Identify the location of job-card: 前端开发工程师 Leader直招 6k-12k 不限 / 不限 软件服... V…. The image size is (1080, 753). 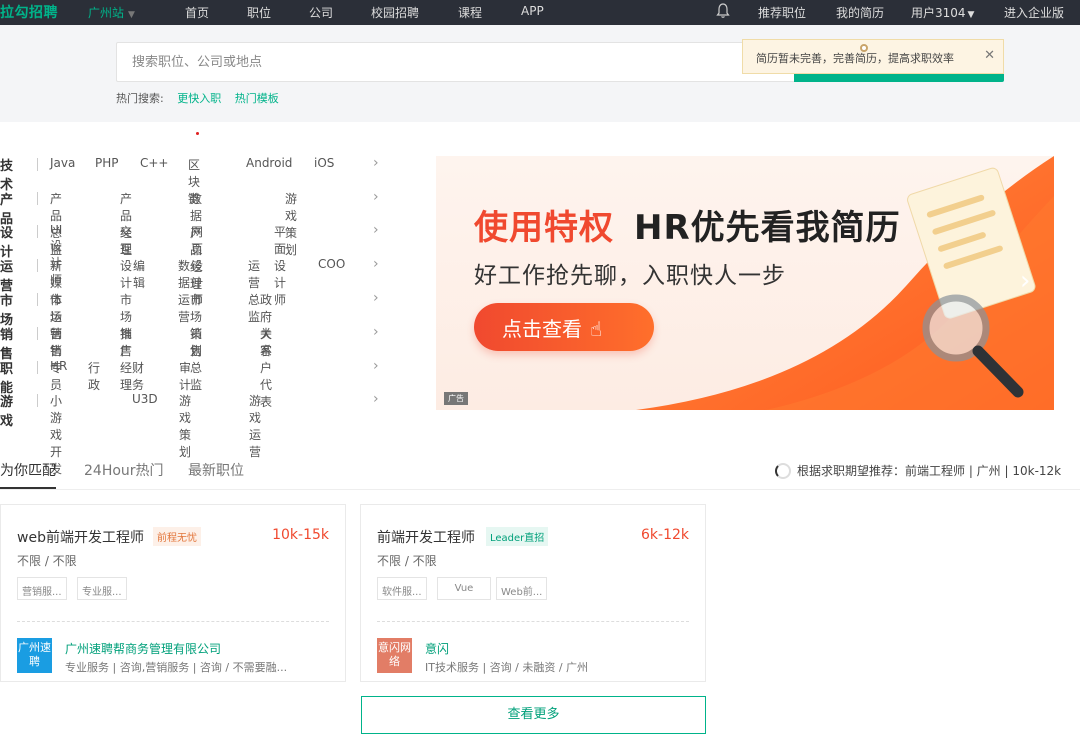
(533, 593).